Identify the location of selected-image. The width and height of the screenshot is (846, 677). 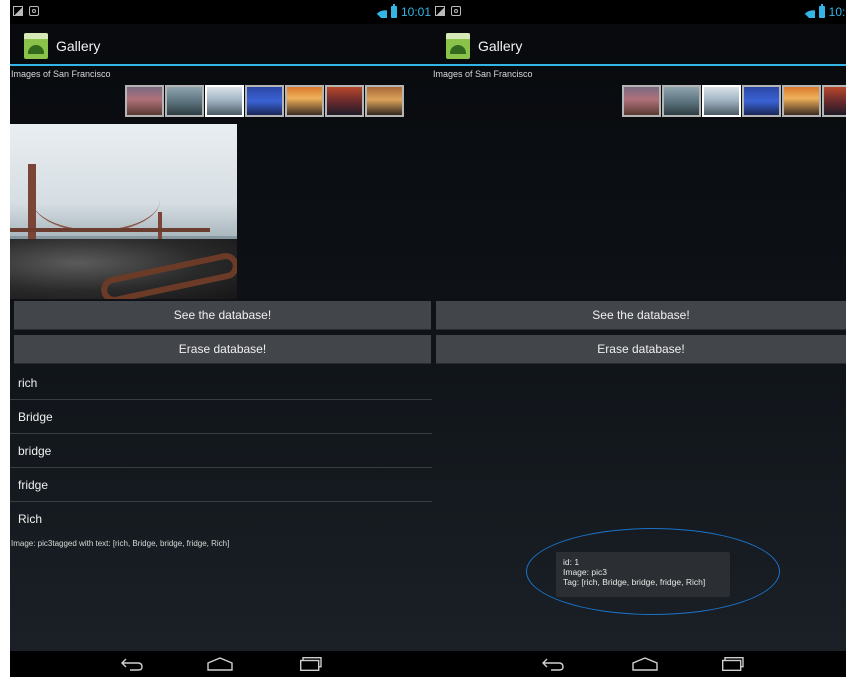
(123, 211).